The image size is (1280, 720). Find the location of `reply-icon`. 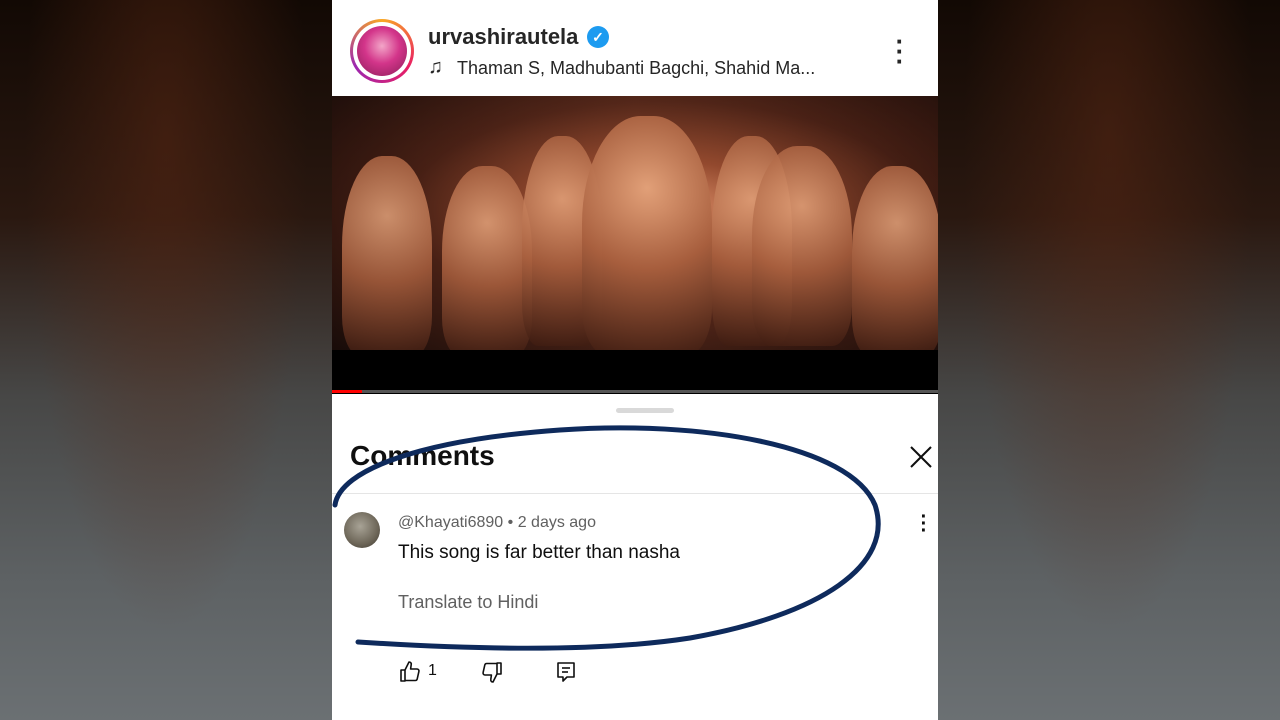

reply-icon is located at coordinates (566, 672).